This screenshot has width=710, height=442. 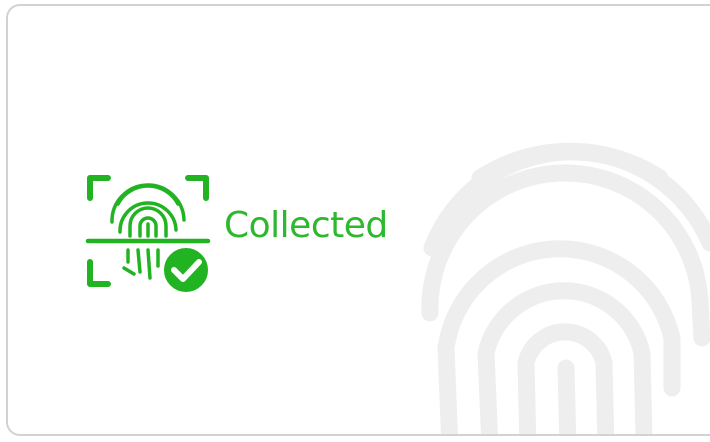 I want to click on collected-status: Collected, so click(x=236, y=232).